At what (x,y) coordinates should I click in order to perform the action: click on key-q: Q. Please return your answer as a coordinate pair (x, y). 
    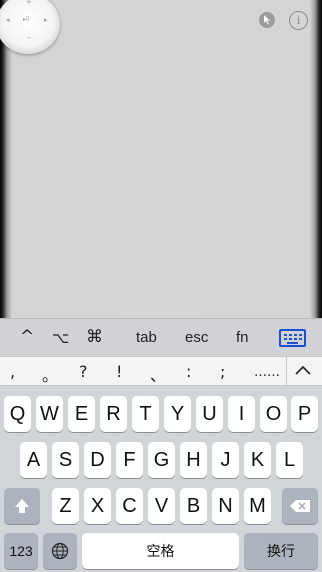
    Looking at the image, I should click on (17, 414).